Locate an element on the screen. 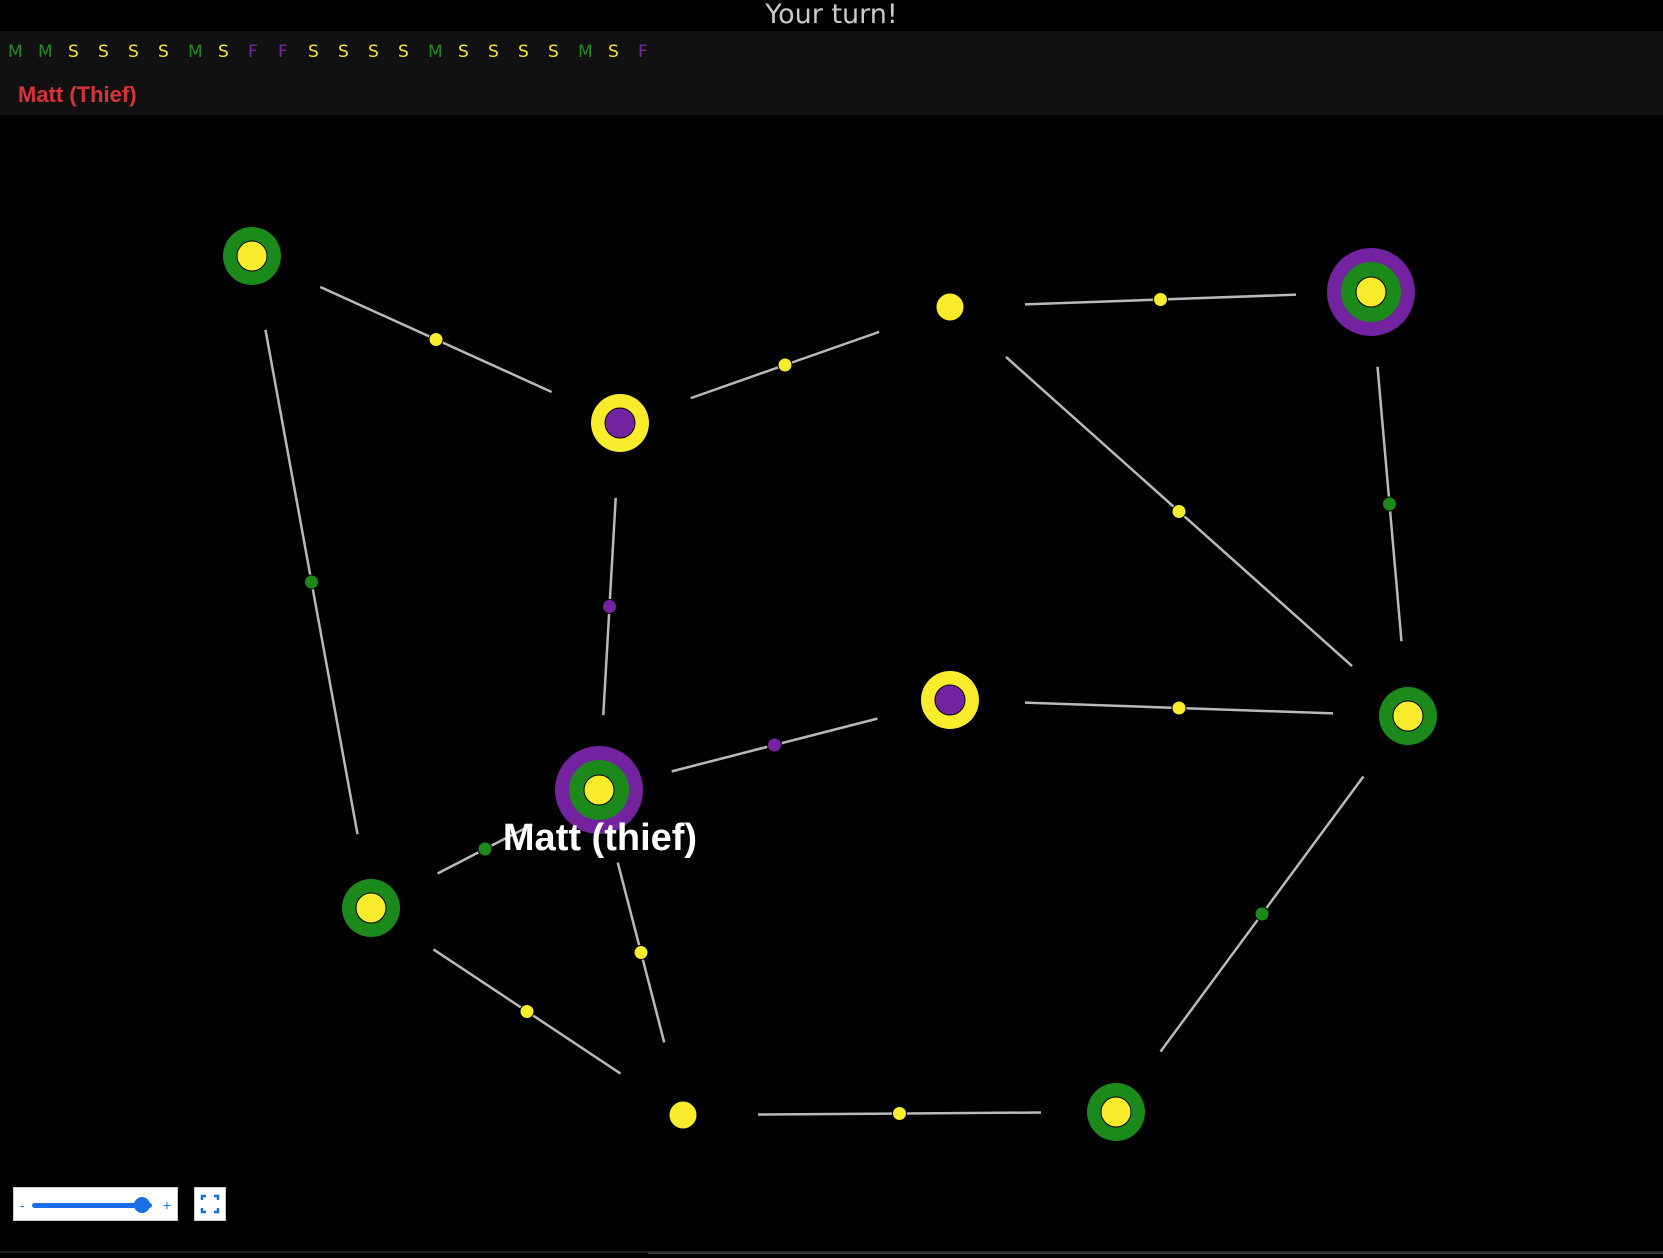  bottom-scrollbar is located at coordinates (1155, 1253).